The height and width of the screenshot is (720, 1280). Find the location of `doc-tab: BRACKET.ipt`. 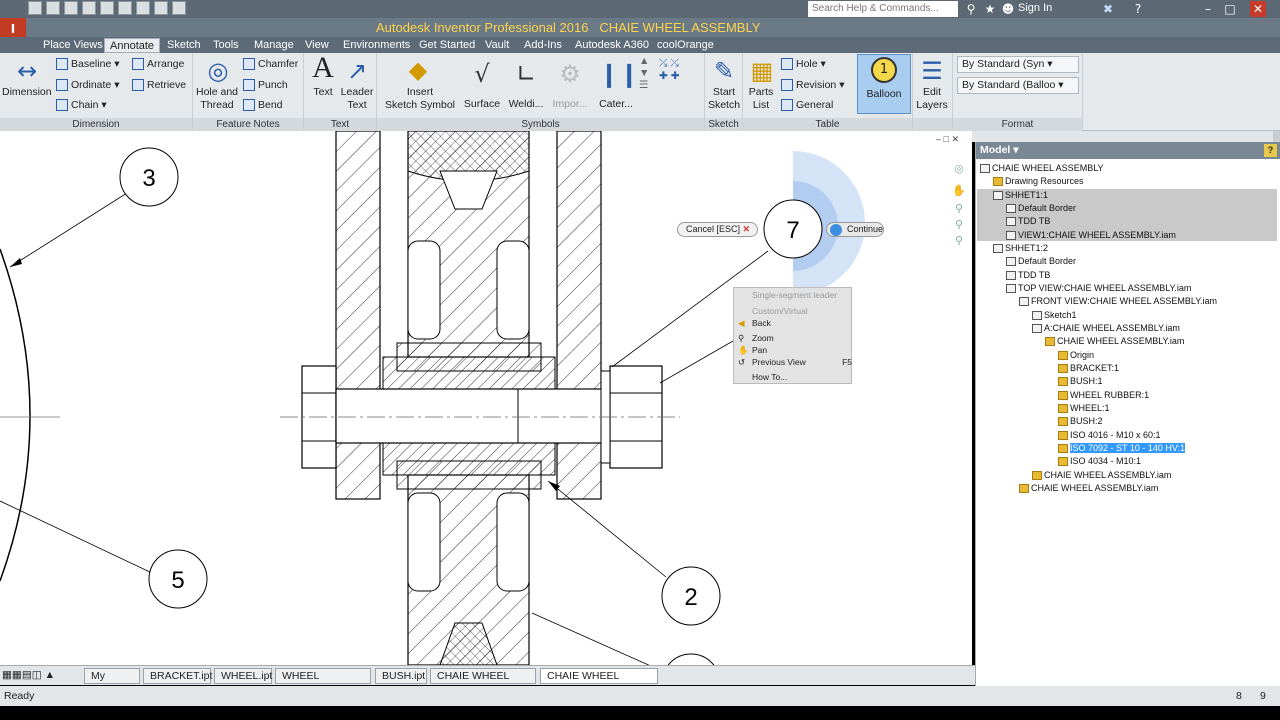

doc-tab: BRACKET.ipt is located at coordinates (177, 676).